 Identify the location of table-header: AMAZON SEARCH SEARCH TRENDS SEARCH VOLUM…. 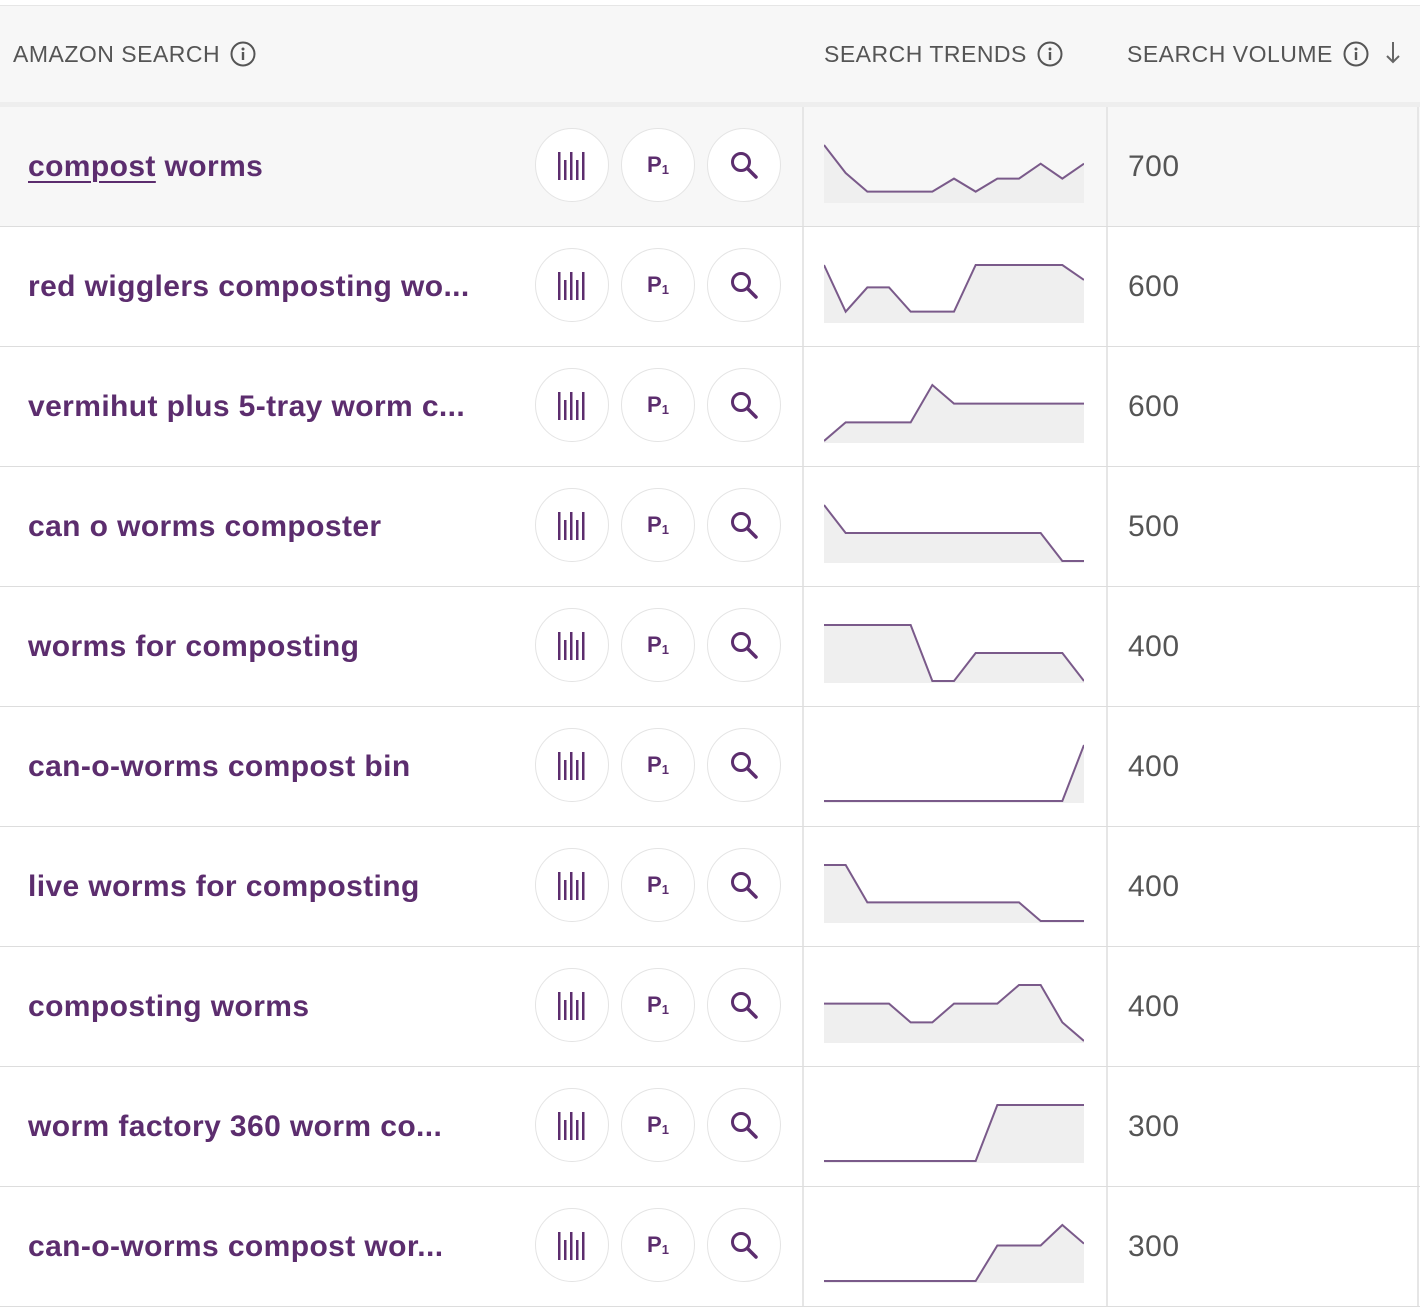
(710, 56).